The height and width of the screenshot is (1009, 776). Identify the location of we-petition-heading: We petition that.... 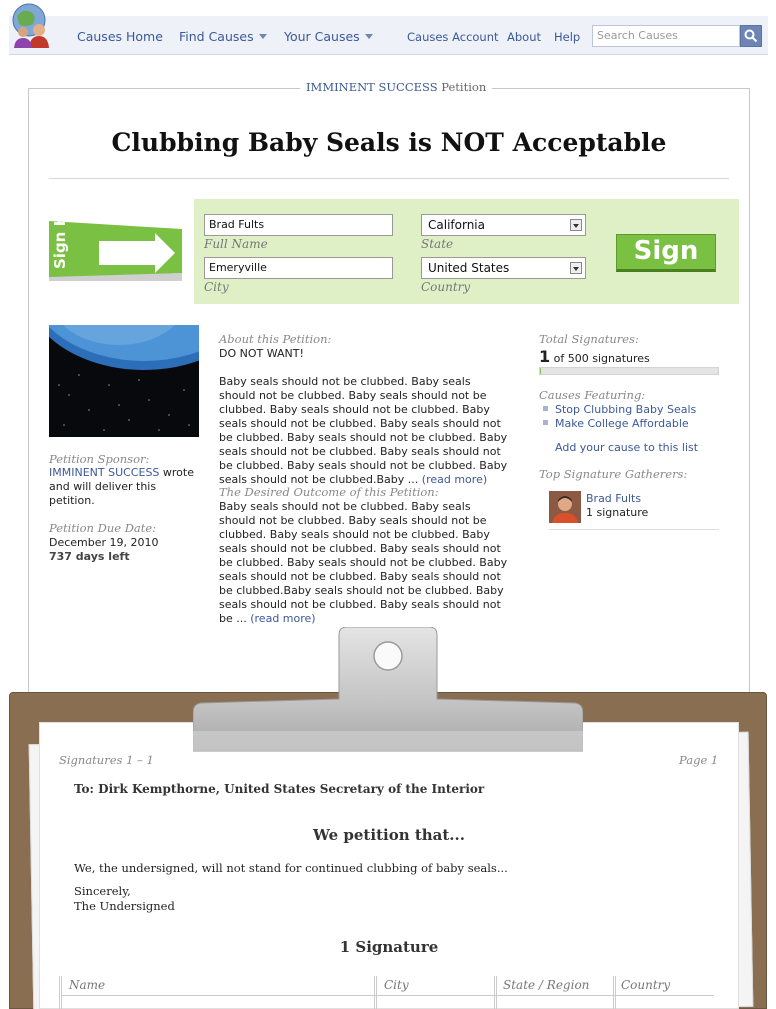
(389, 835).